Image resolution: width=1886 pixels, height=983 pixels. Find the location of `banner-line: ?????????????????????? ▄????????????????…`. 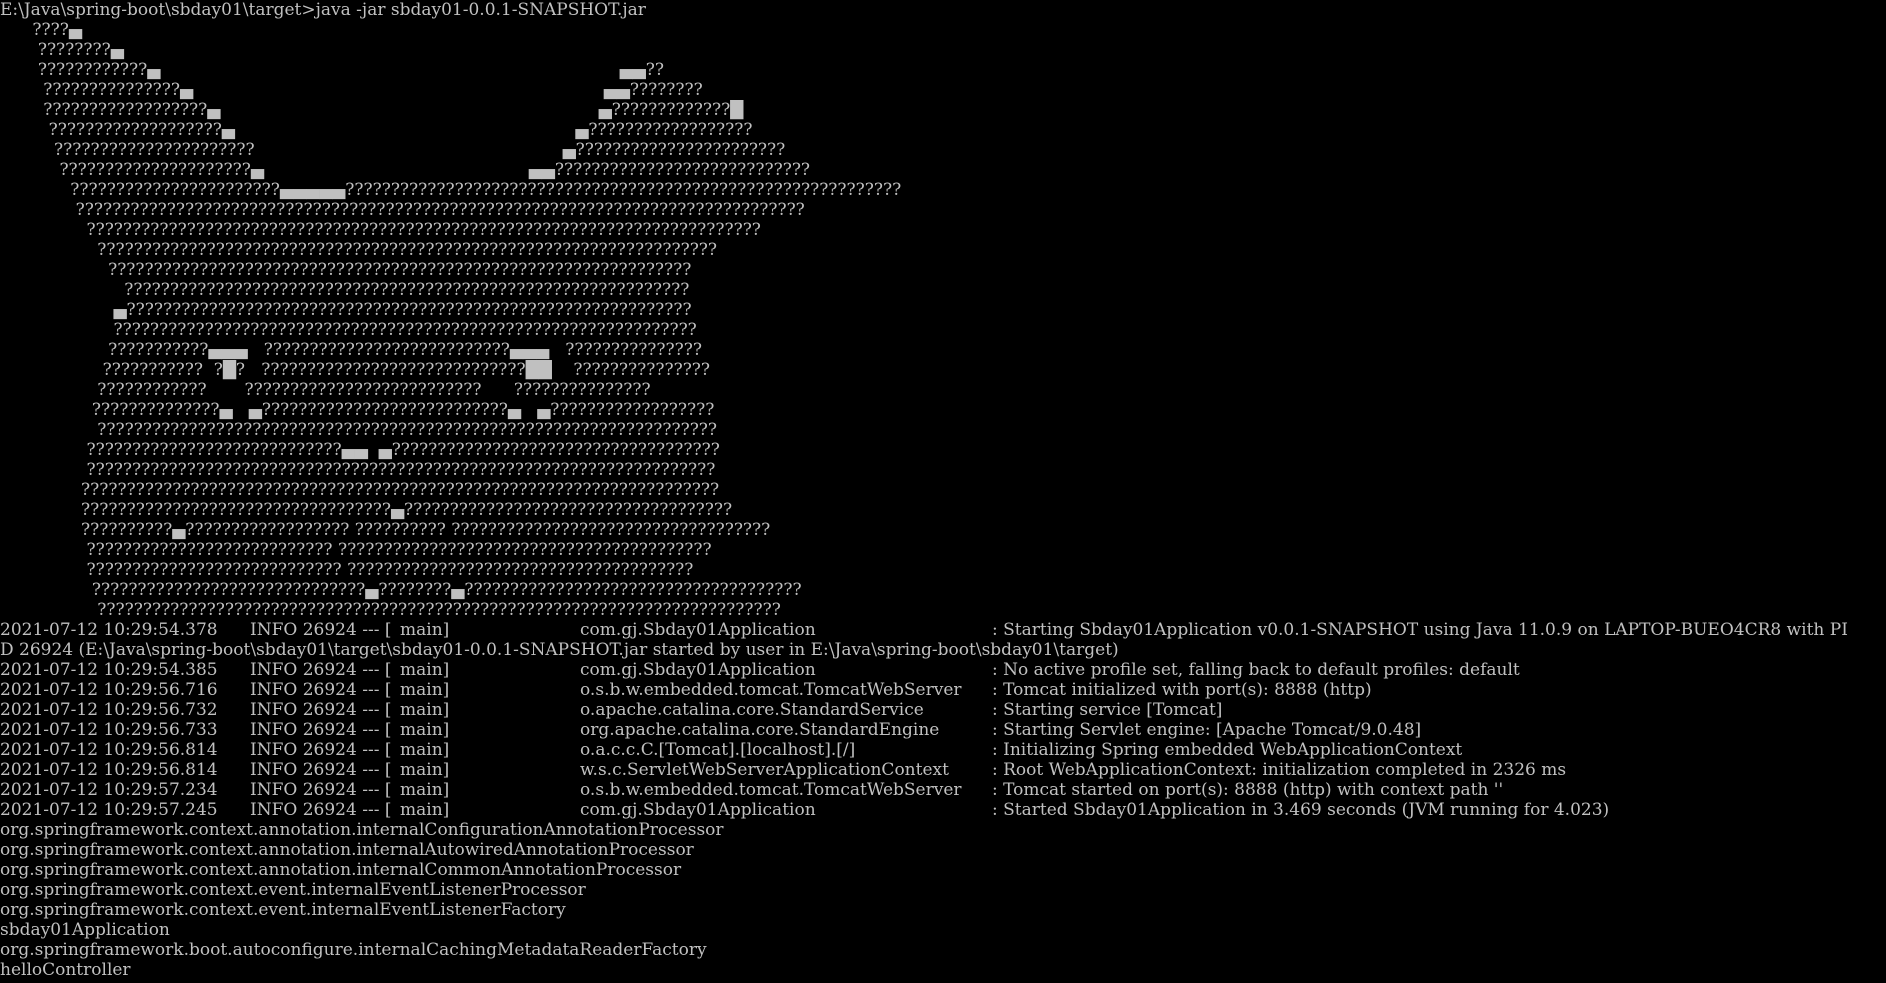

banner-line: ?????????????????????? ▄????????????????… is located at coordinates (393, 150).